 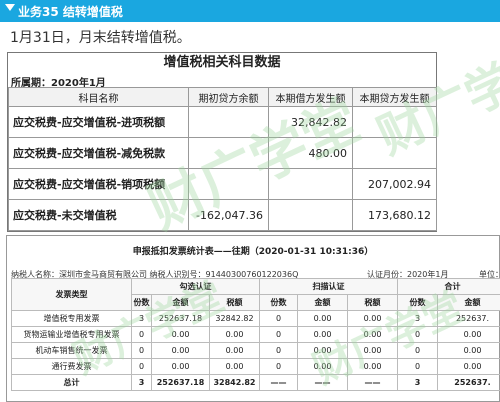 What do you see at coordinates (98, 97) in the screenshot?
I see `header-account: 科目名称` at bounding box center [98, 97].